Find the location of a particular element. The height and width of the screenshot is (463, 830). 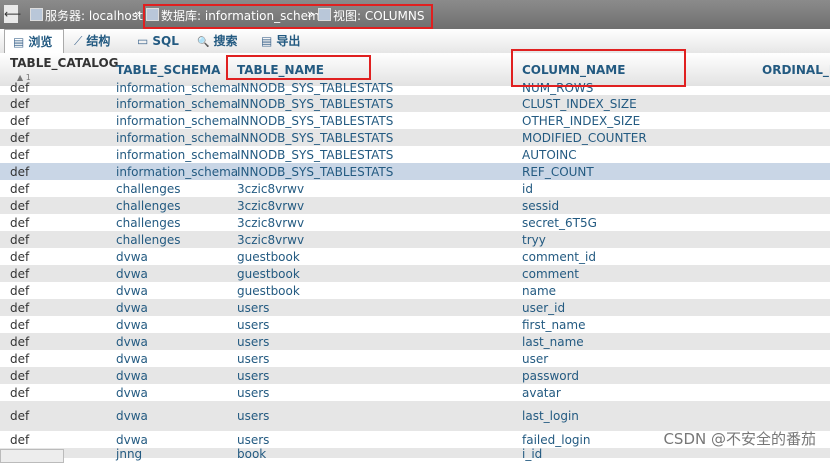

column-header-ordinal-position: ORDINAL_PO is located at coordinates (796, 70).